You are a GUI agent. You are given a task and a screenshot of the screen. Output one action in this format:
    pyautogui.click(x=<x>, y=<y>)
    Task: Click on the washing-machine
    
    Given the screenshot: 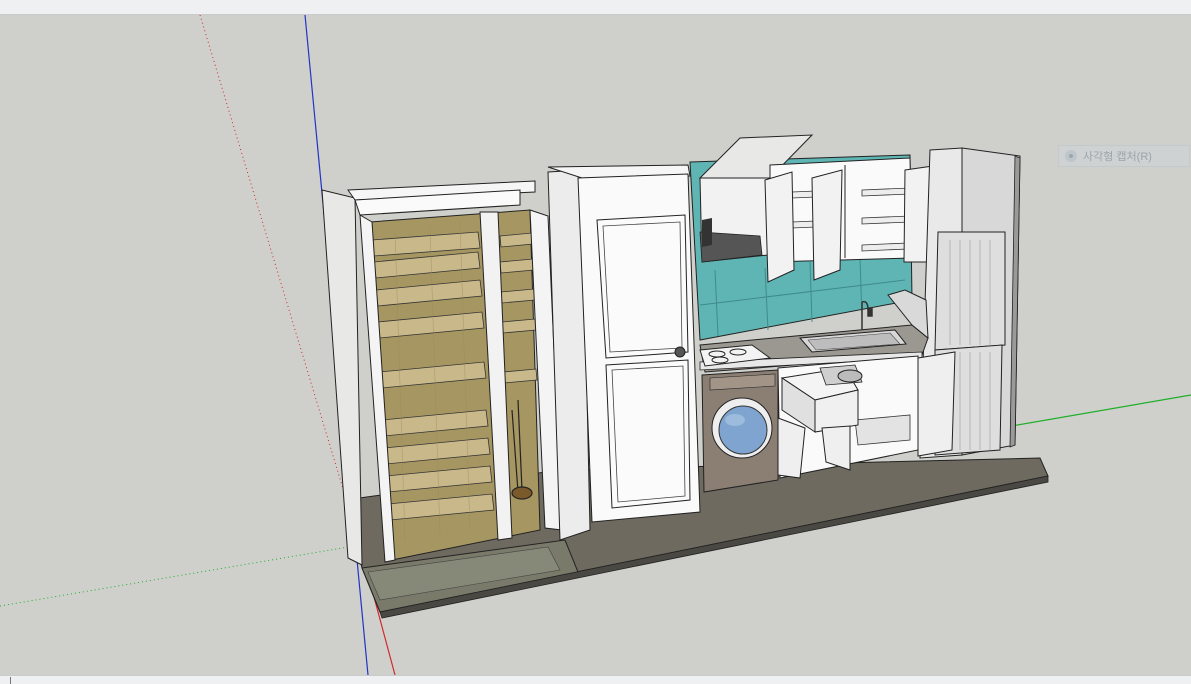 What is the action you would take?
    pyautogui.click(x=740, y=431)
    